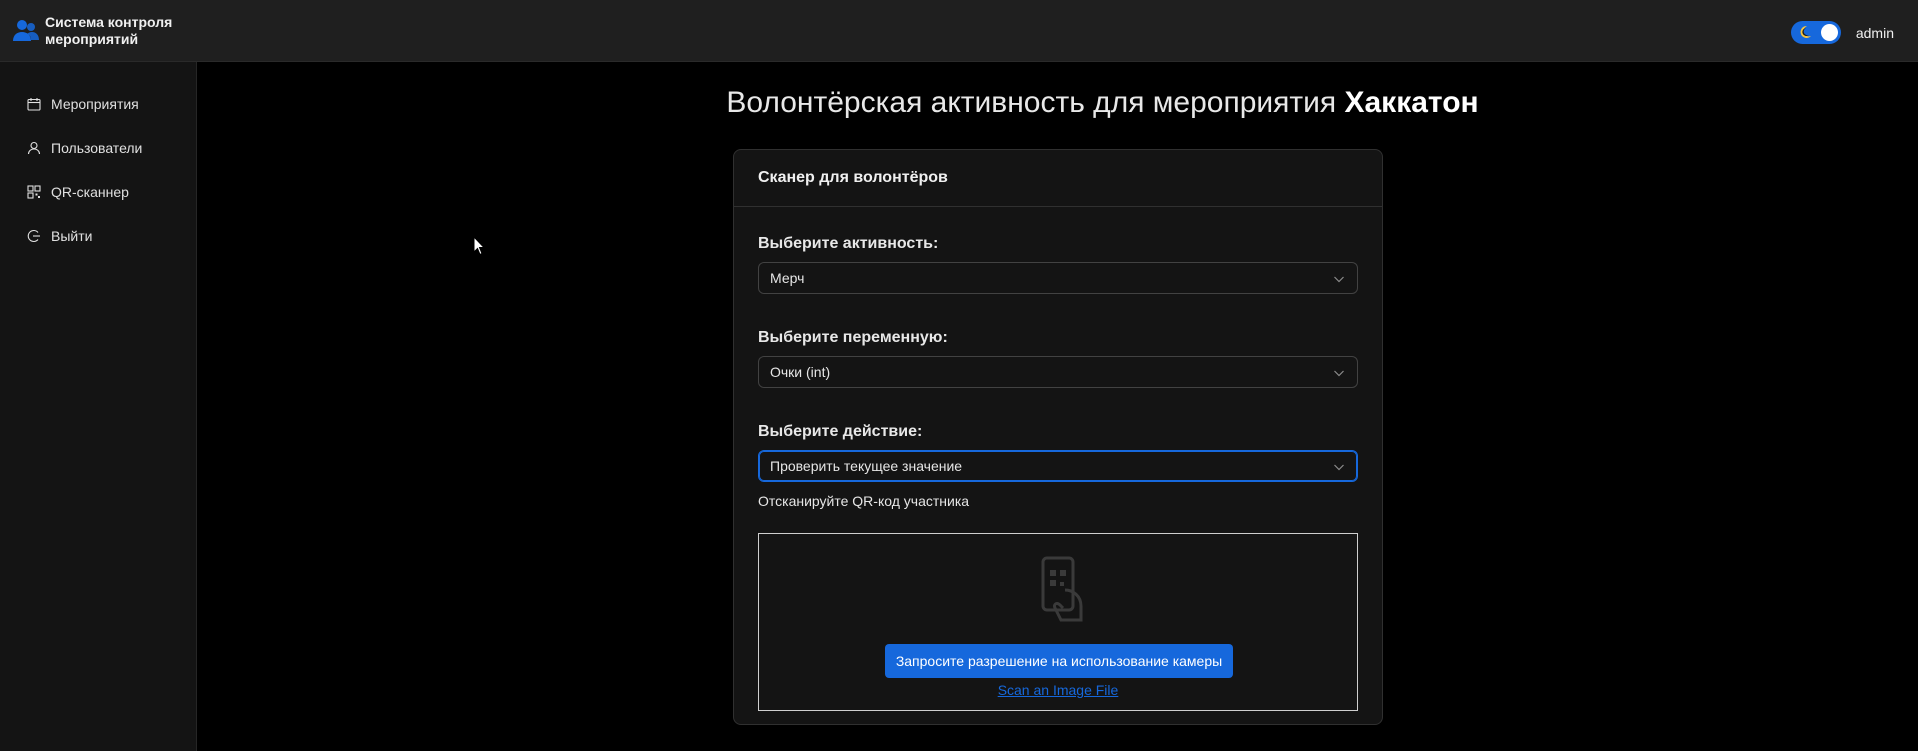 Image resolution: width=1918 pixels, height=751 pixels. I want to click on logout-icon, so click(33, 236).